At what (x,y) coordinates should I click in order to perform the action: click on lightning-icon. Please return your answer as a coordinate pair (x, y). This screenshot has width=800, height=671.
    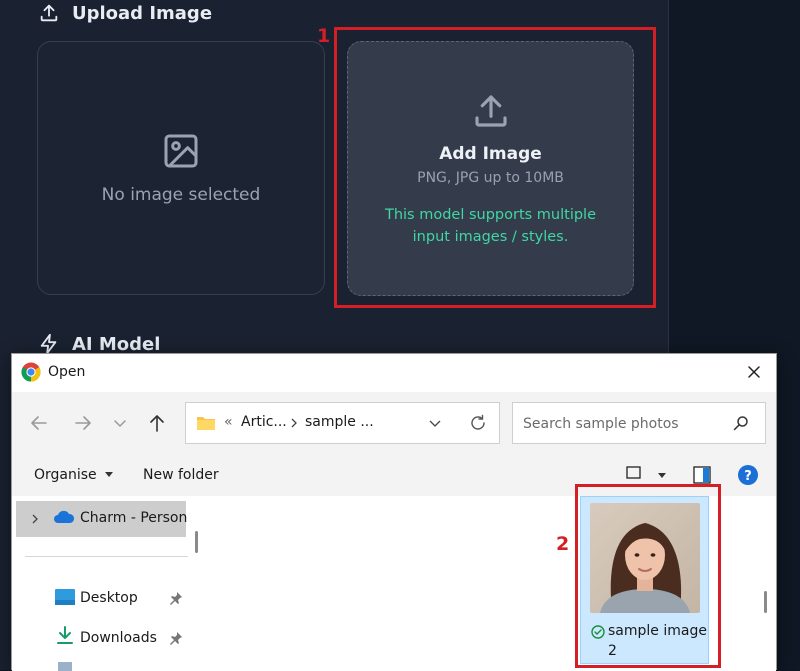
    Looking at the image, I should click on (48, 344).